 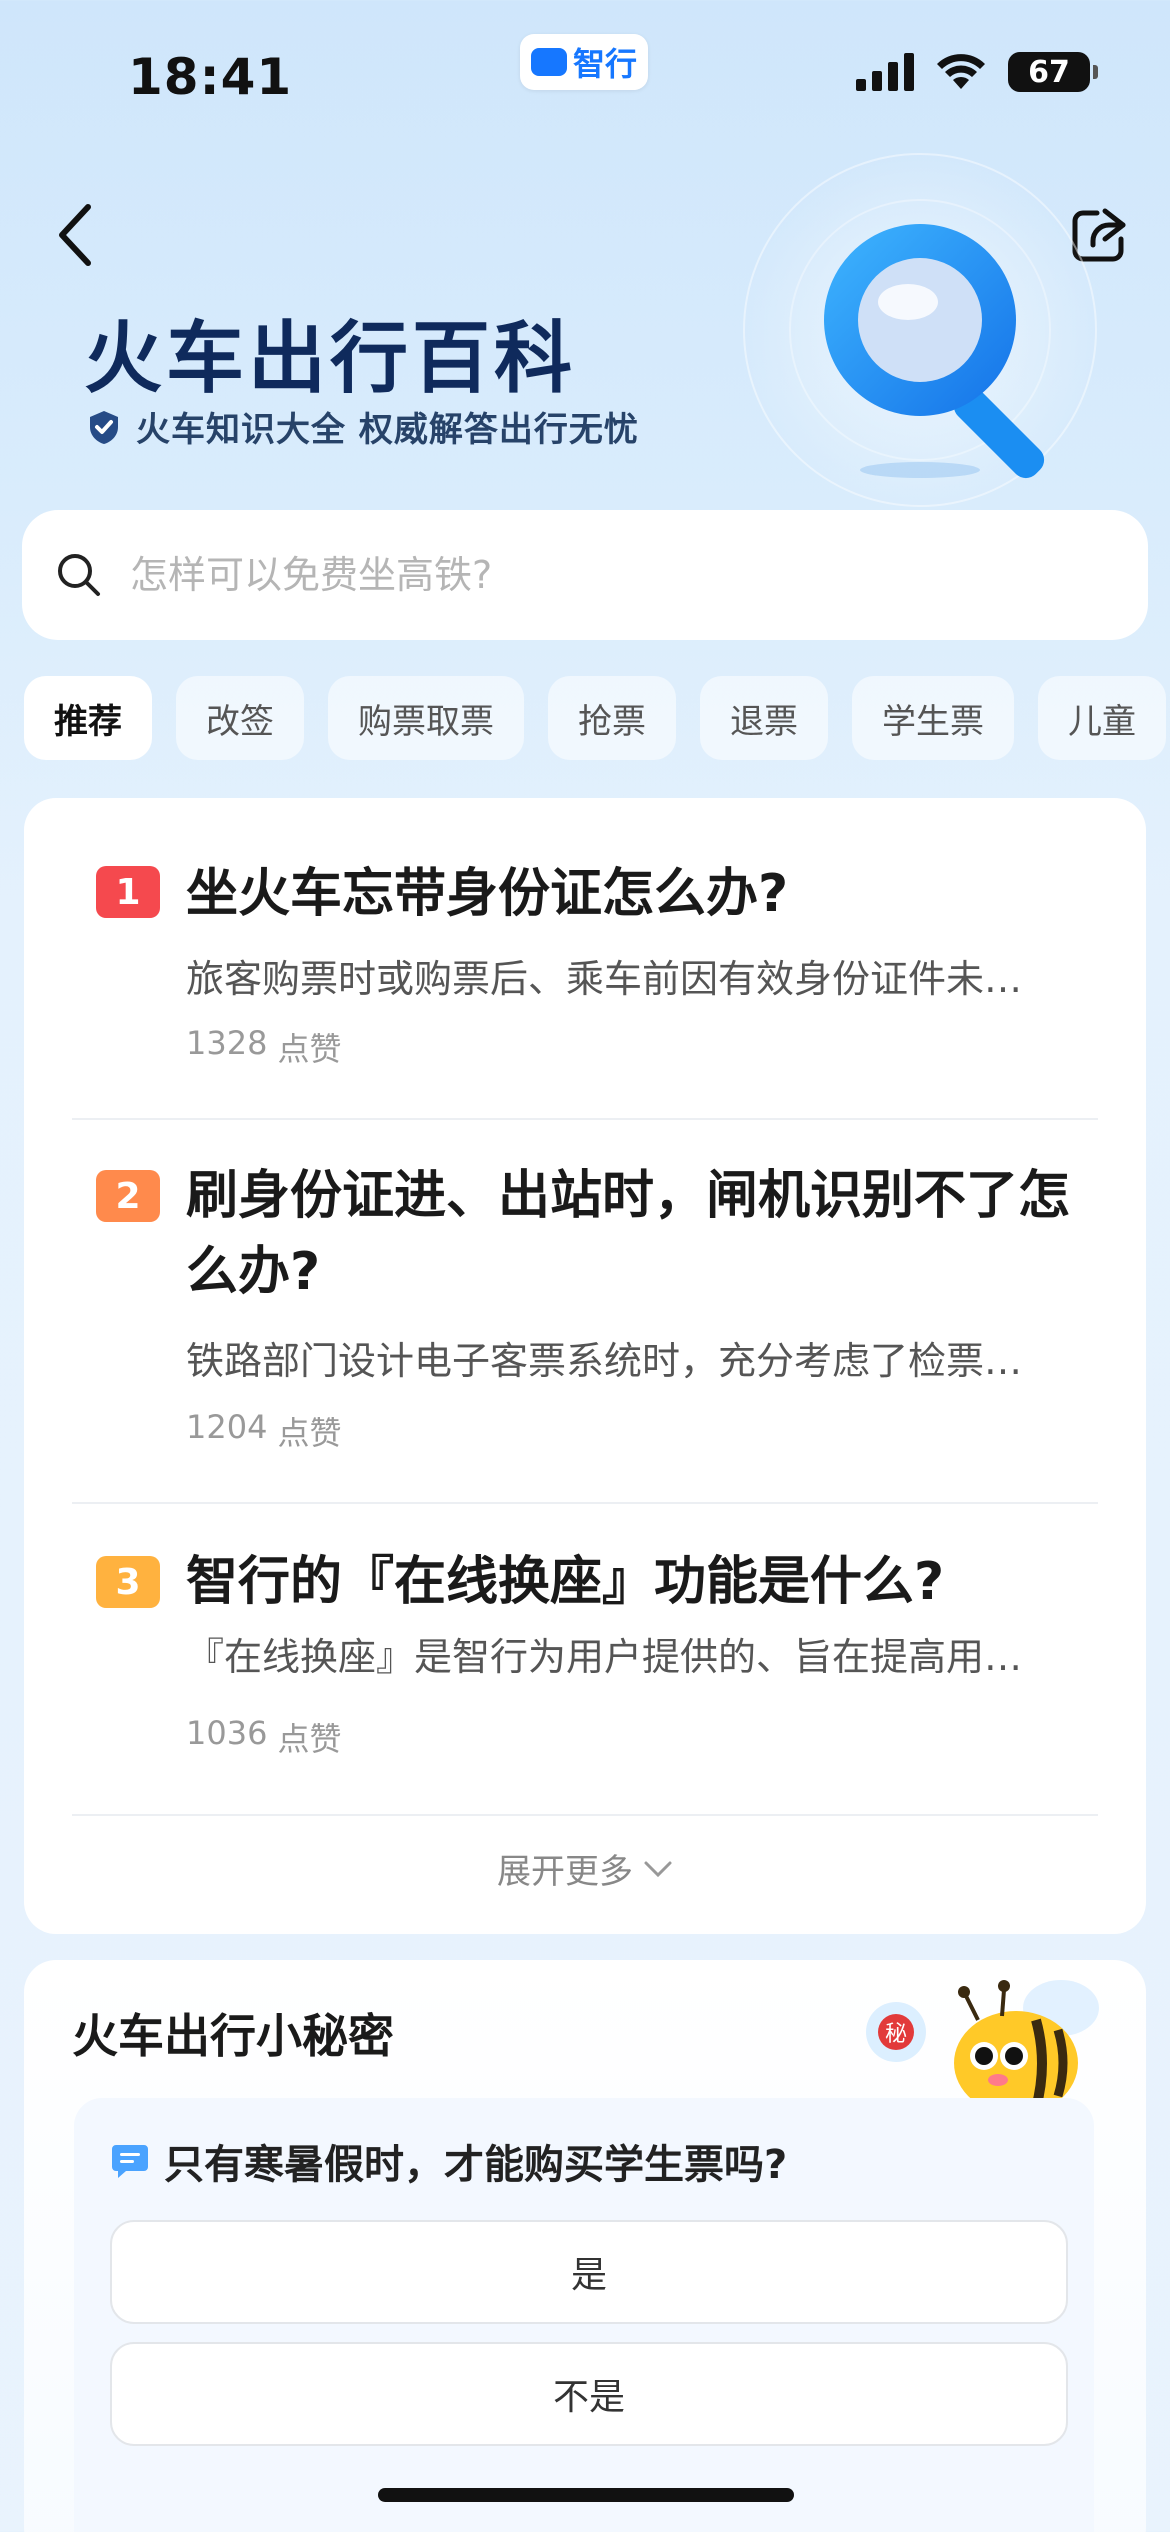 What do you see at coordinates (586, 2495) in the screenshot?
I see `home-indicator` at bounding box center [586, 2495].